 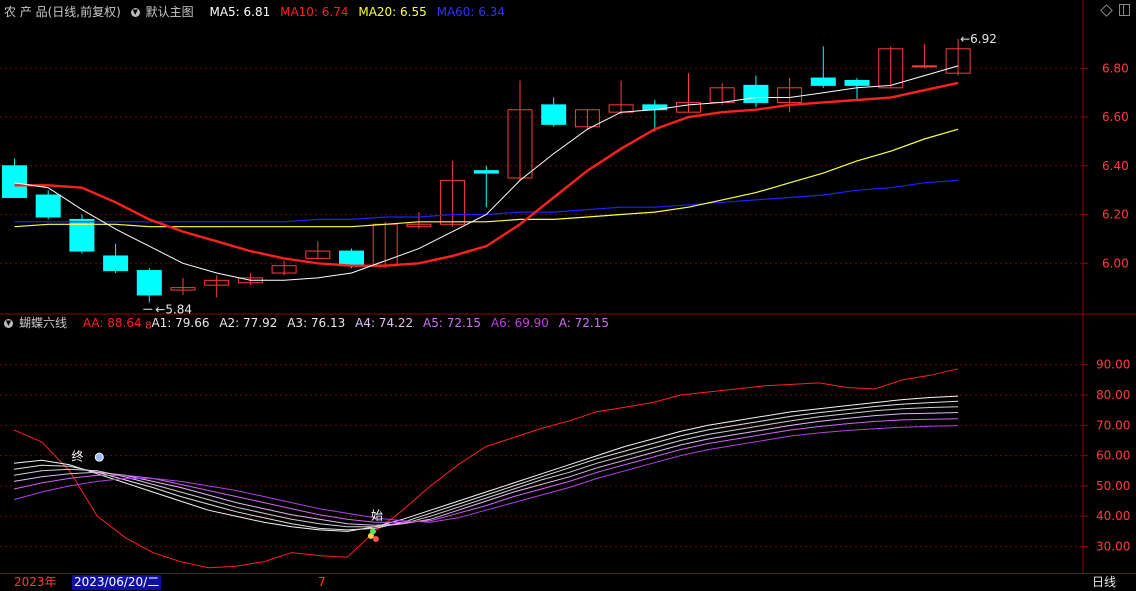 I want to click on indicator-title: 蝴蝶六线, so click(x=43, y=323).